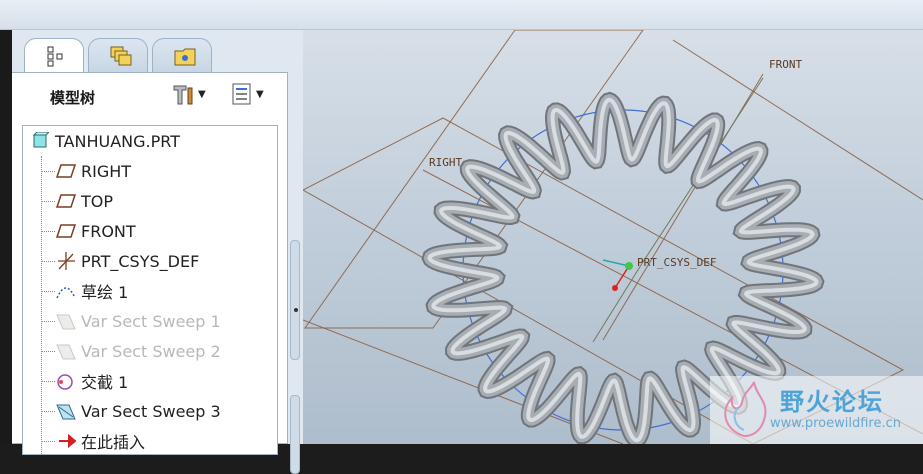  What do you see at coordinates (66, 381) in the screenshot?
I see `intersect-icon` at bounding box center [66, 381].